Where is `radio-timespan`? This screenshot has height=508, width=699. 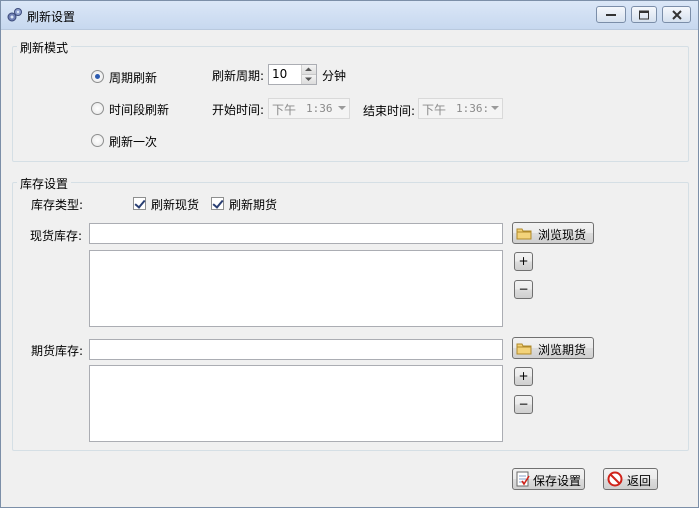
radio-timespan is located at coordinates (97, 108).